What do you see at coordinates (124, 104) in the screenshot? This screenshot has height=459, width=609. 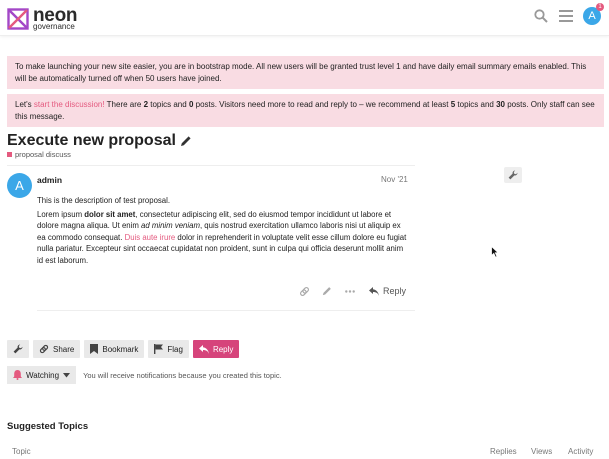 I see `banner-text: There are` at bounding box center [124, 104].